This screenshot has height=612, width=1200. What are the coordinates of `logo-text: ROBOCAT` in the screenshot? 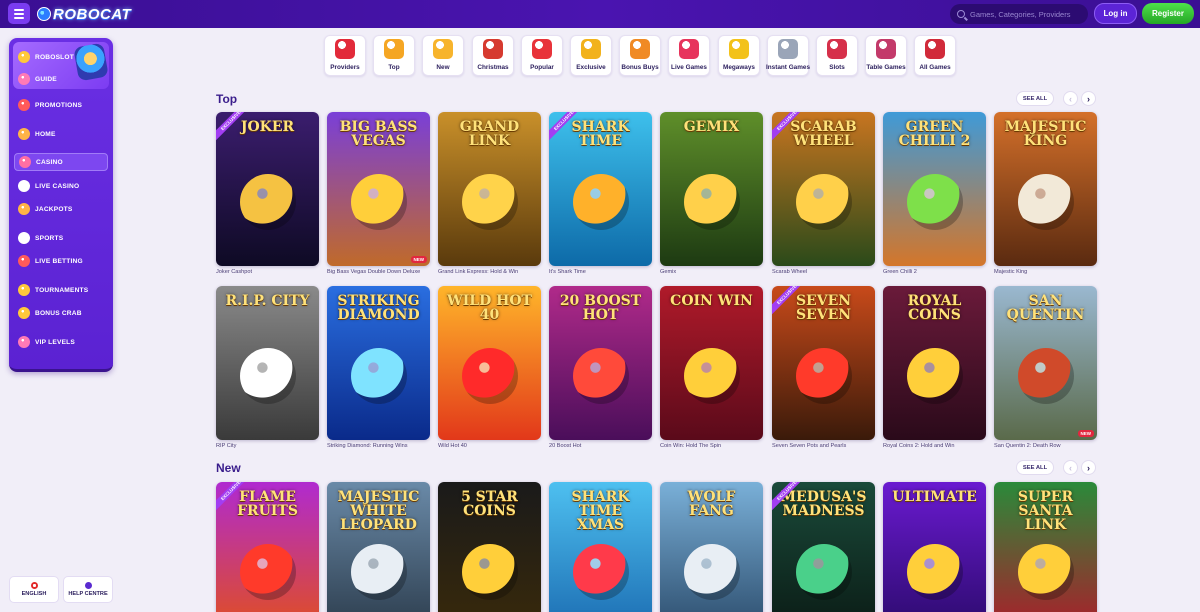 It's located at (92, 14).